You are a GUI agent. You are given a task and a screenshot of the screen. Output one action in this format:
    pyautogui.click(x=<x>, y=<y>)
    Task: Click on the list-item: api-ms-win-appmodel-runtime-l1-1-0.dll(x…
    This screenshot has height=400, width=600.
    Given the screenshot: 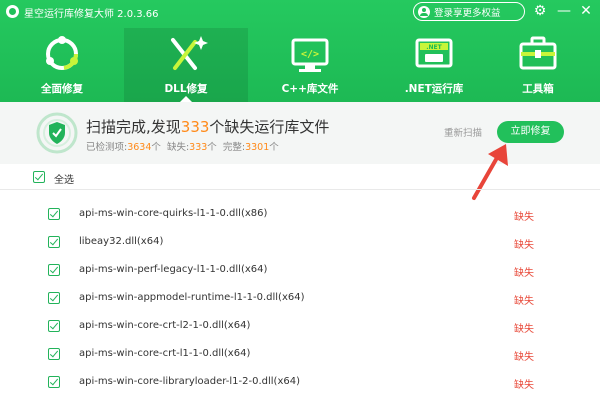 What is the action you would take?
    pyautogui.click(x=300, y=298)
    